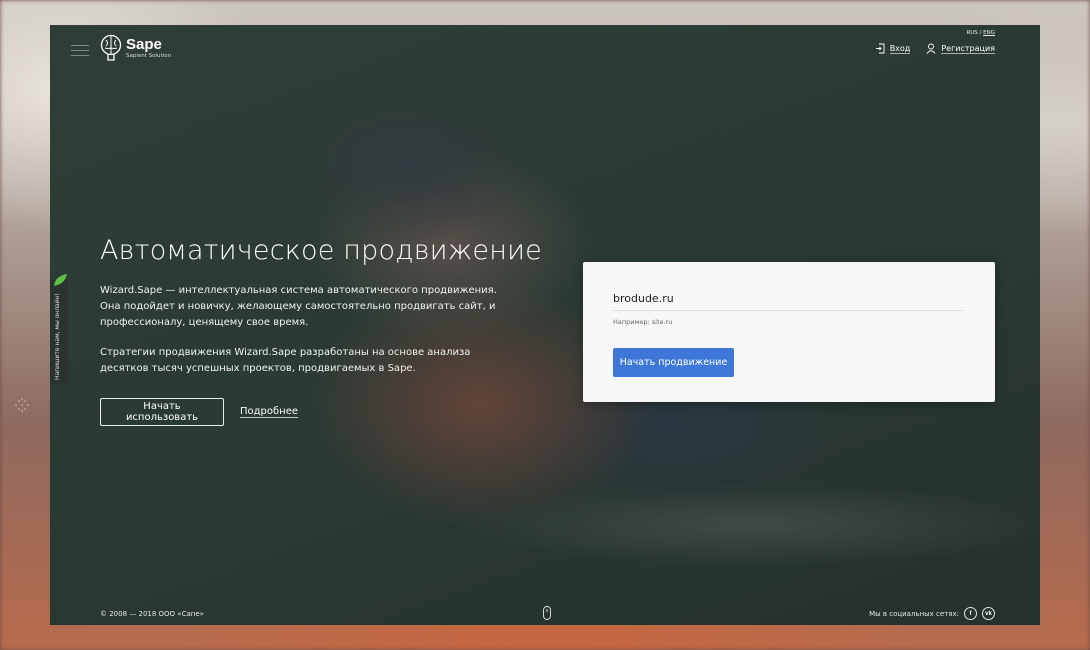 This screenshot has height=650, width=1090. I want to click on login-icon, so click(880, 48).